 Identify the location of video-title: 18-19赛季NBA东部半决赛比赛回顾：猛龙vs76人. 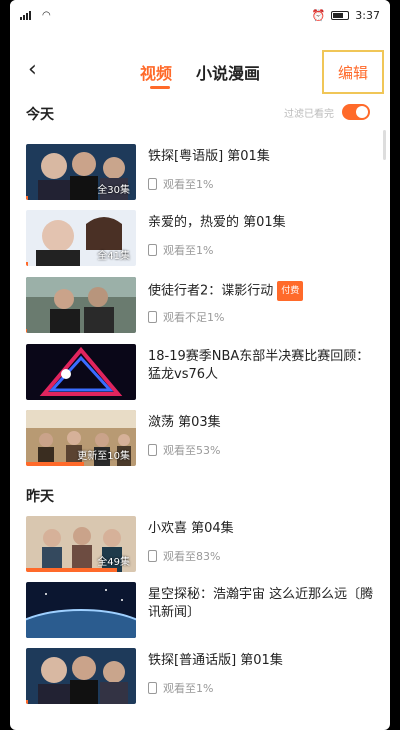
(259, 365).